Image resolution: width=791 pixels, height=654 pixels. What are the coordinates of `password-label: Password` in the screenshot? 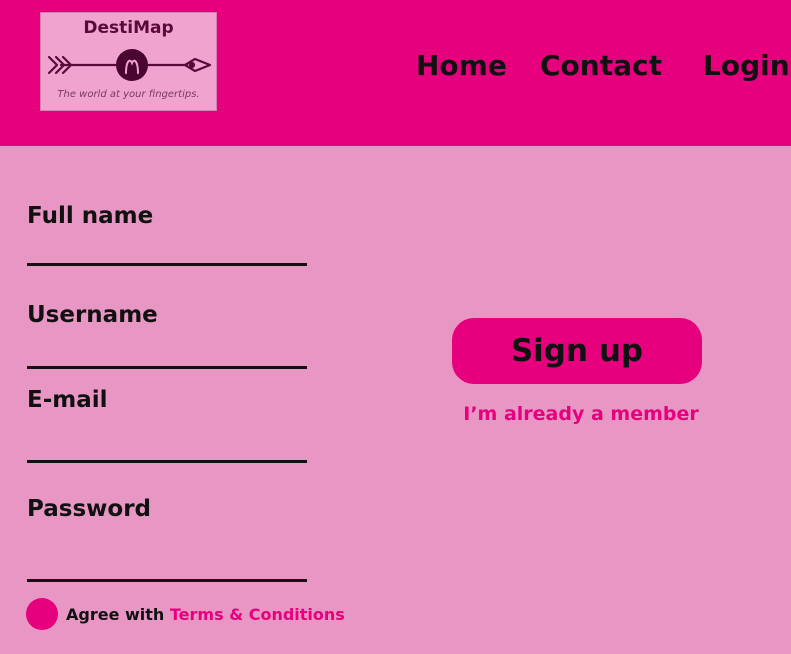 It's located at (89, 509).